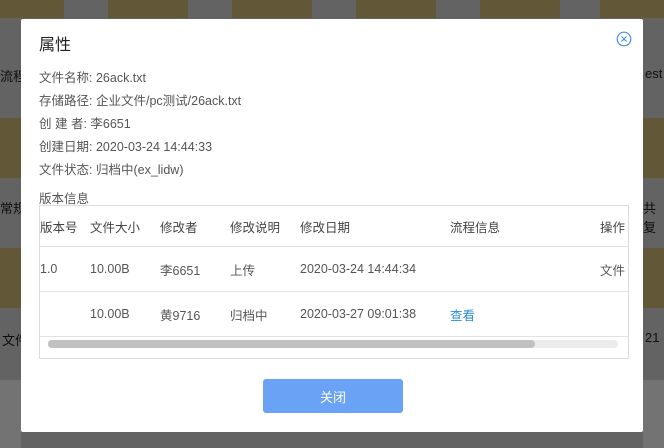  What do you see at coordinates (265, 269) in the screenshot?
I see `cell-note: 上传` at bounding box center [265, 269].